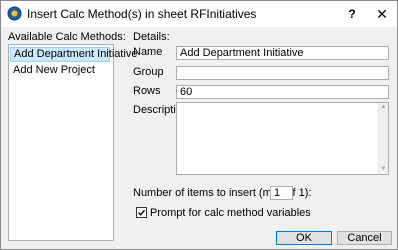 Image resolution: width=398 pixels, height=250 pixels. Describe the element at coordinates (282, 73) in the screenshot. I see `group-field` at that location.